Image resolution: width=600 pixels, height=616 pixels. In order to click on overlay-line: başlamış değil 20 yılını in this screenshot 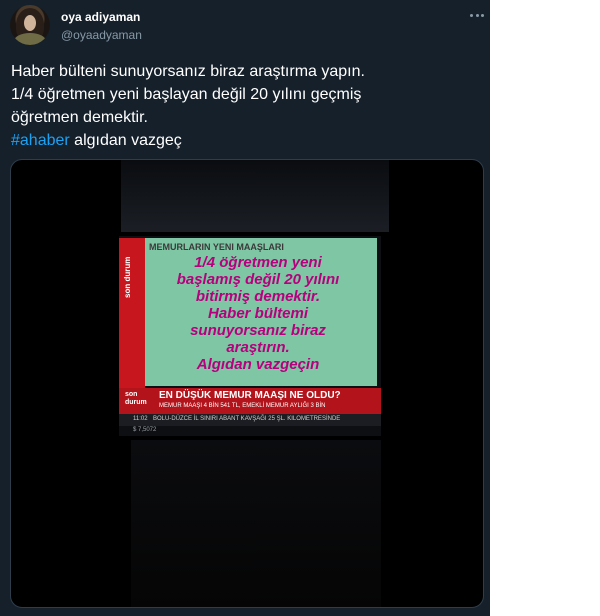, I will do `click(258, 279)`.